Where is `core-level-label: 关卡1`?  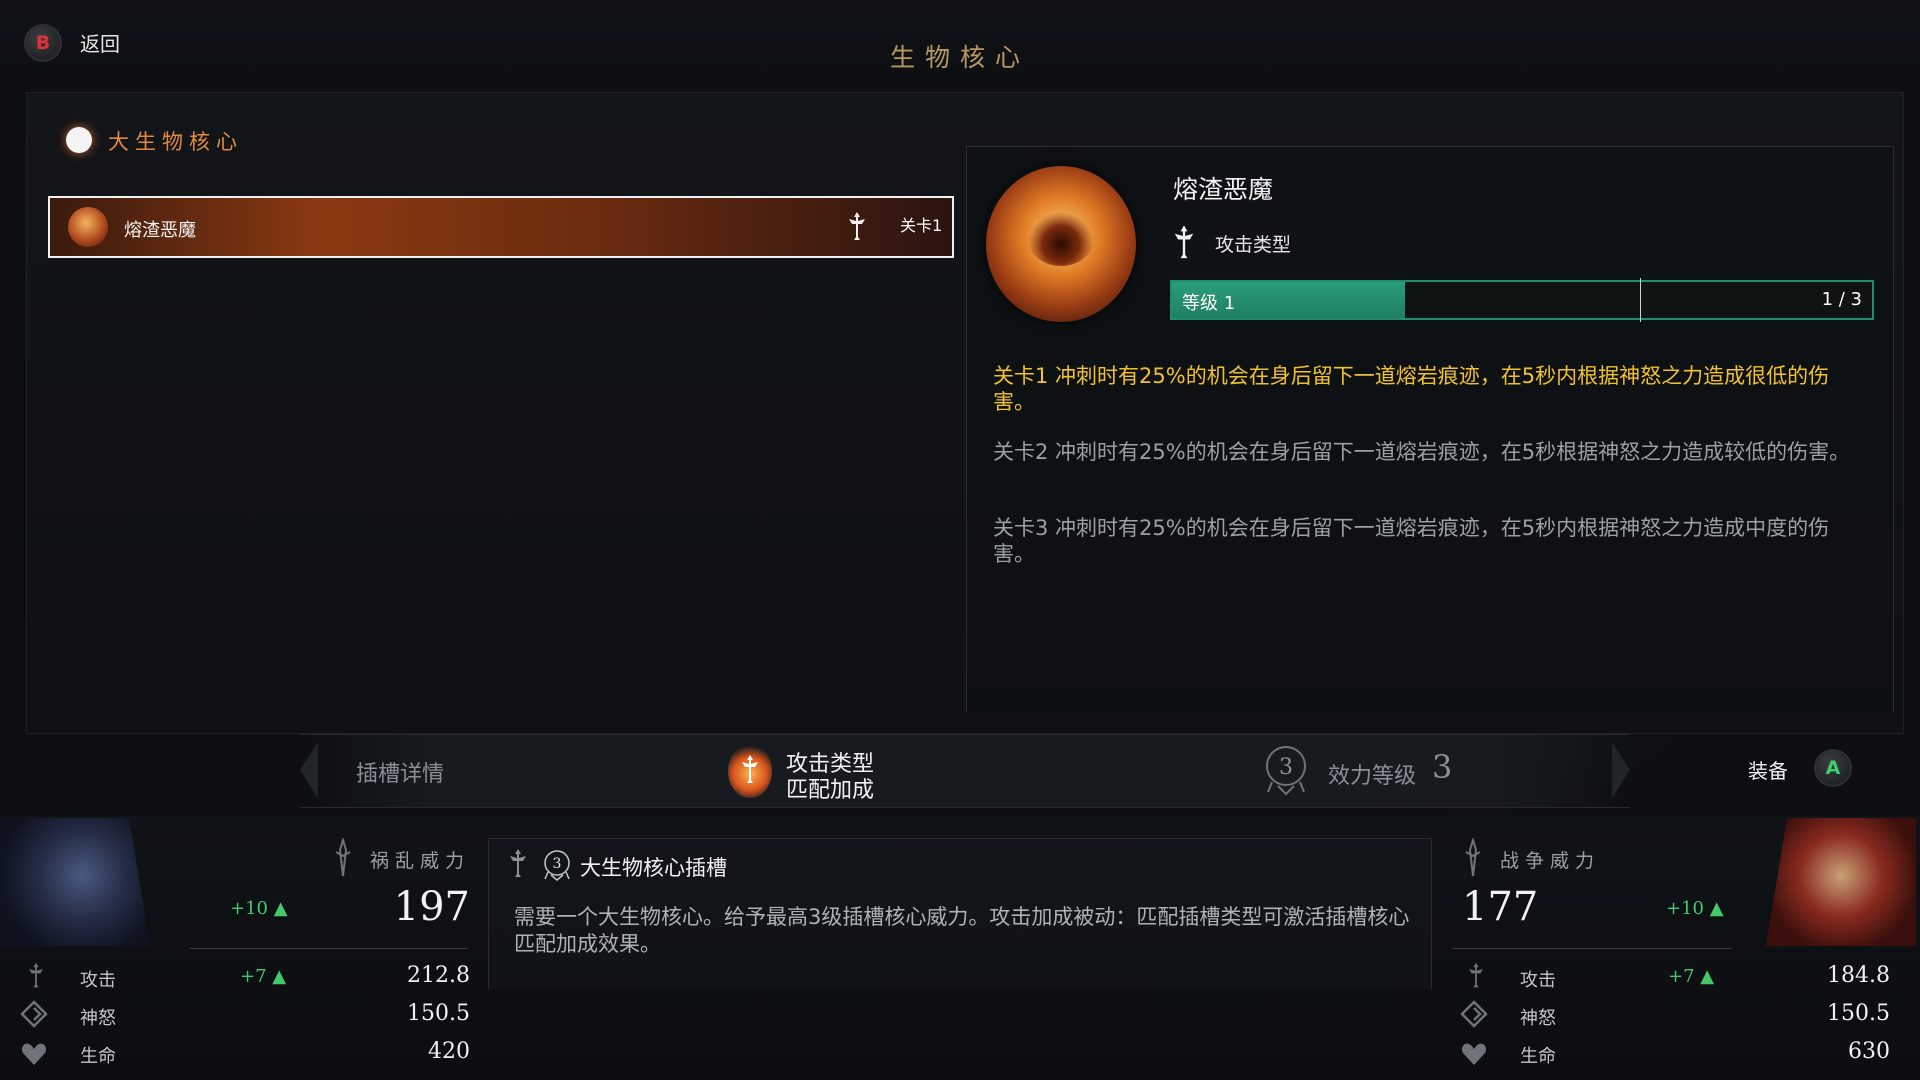 core-level-label: 关卡1 is located at coordinates (921, 225).